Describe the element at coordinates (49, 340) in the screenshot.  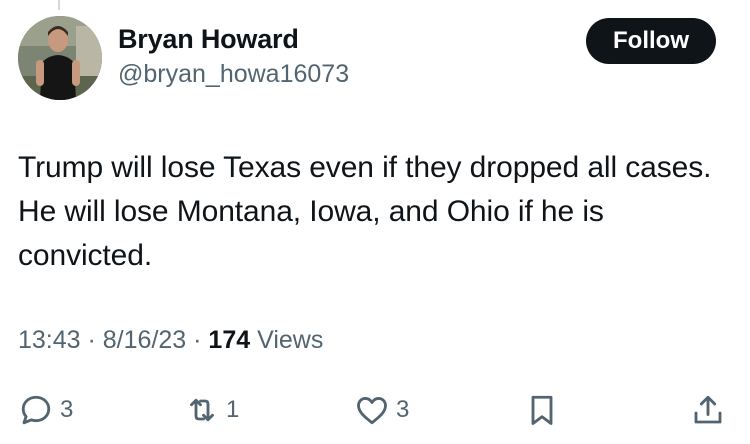
I see `tweet-time: 13:43` at that location.